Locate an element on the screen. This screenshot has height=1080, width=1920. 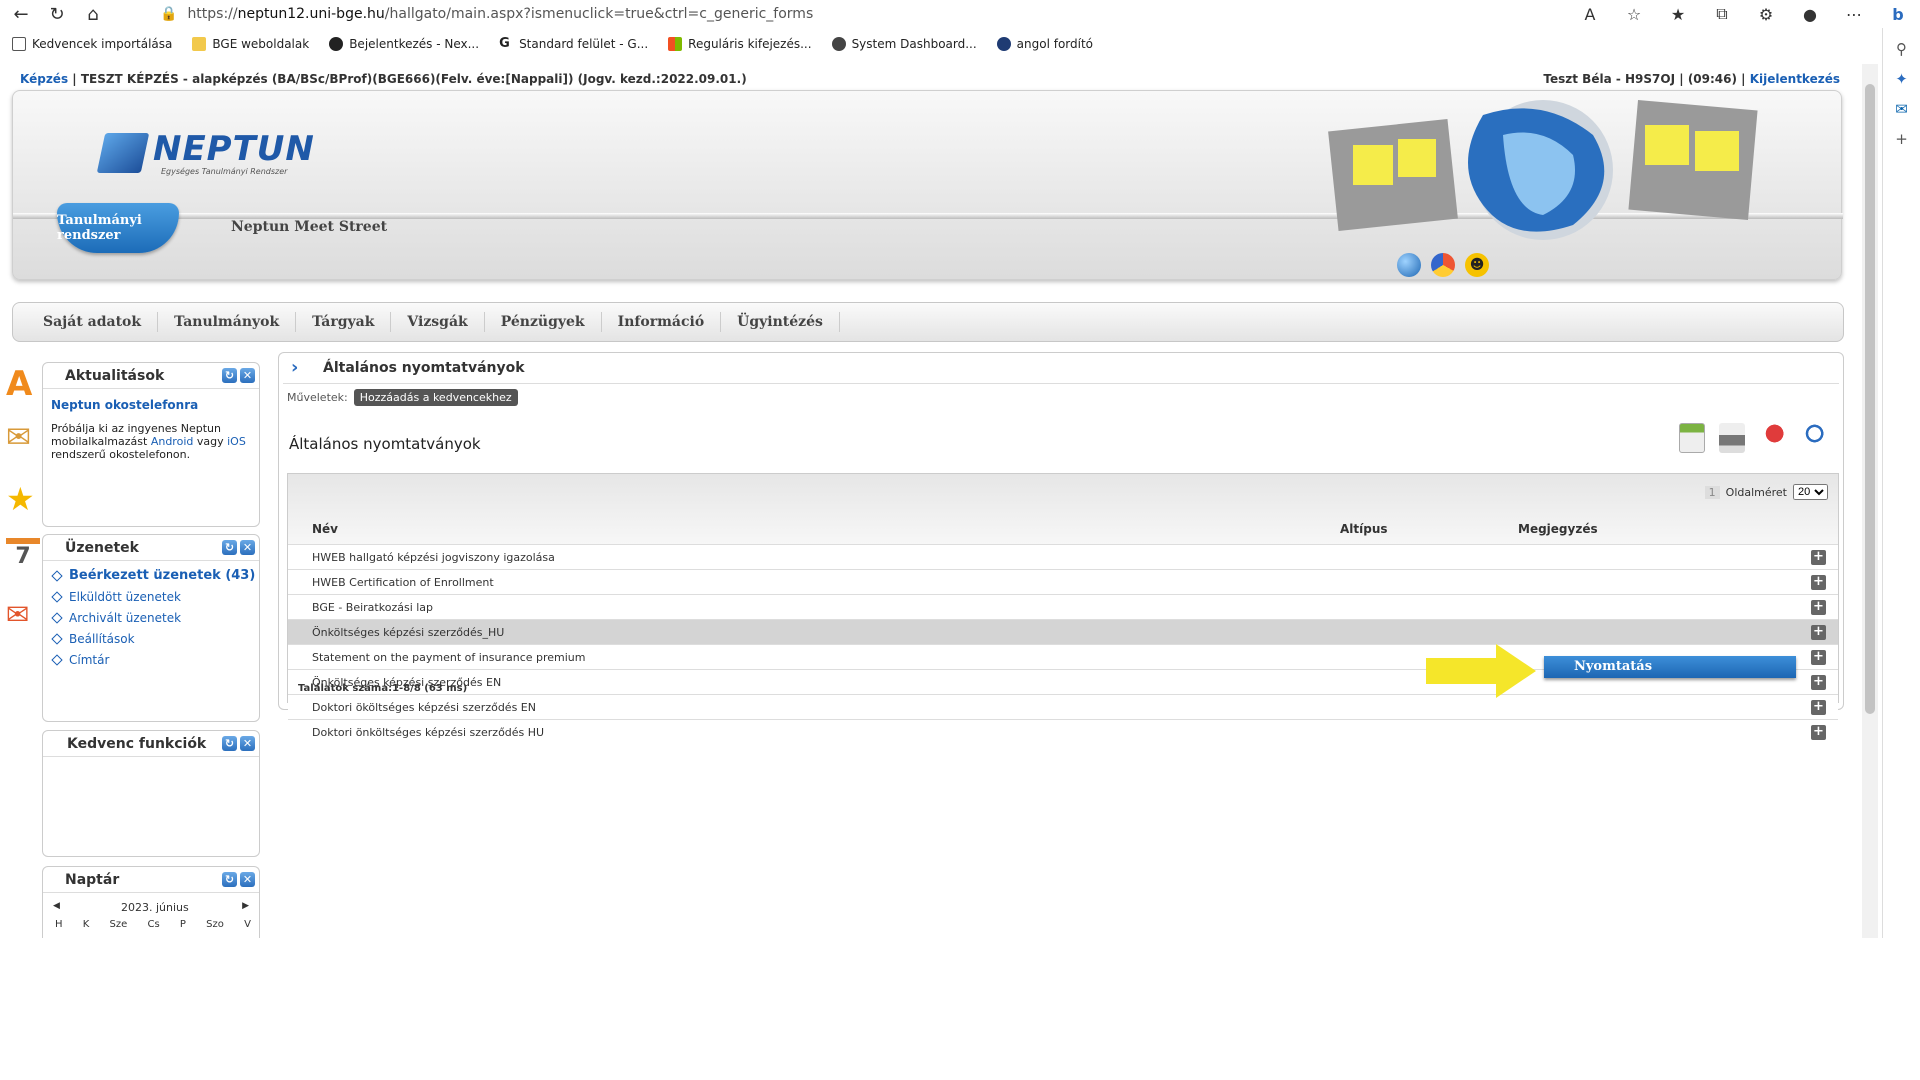
page-scrollbar is located at coordinates (1870, 501).